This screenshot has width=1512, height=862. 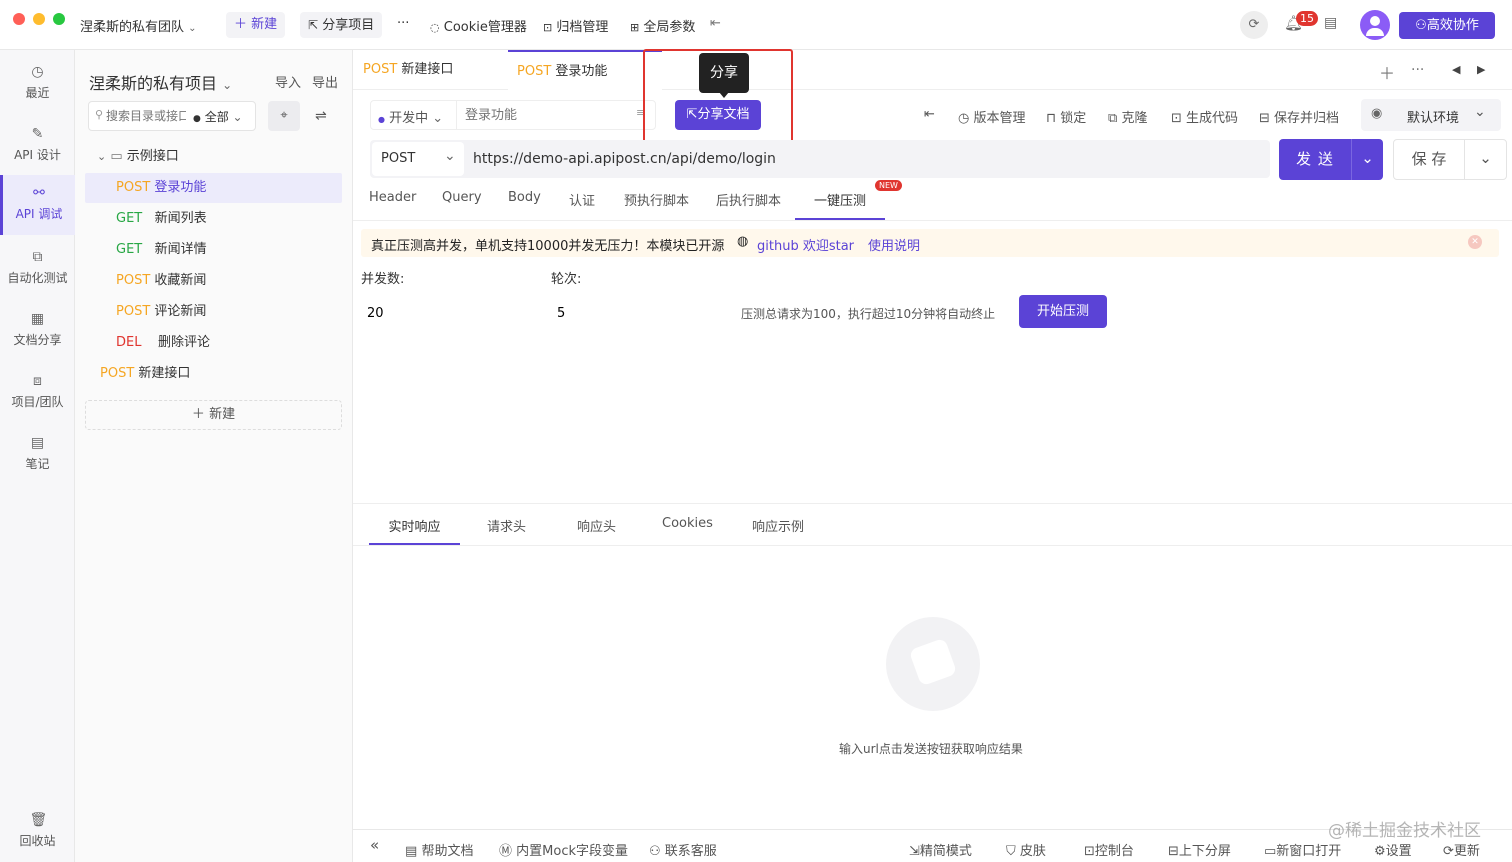 What do you see at coordinates (214, 157) in the screenshot?
I see `folder-row: ⌄ ▭ 示例接口` at bounding box center [214, 157].